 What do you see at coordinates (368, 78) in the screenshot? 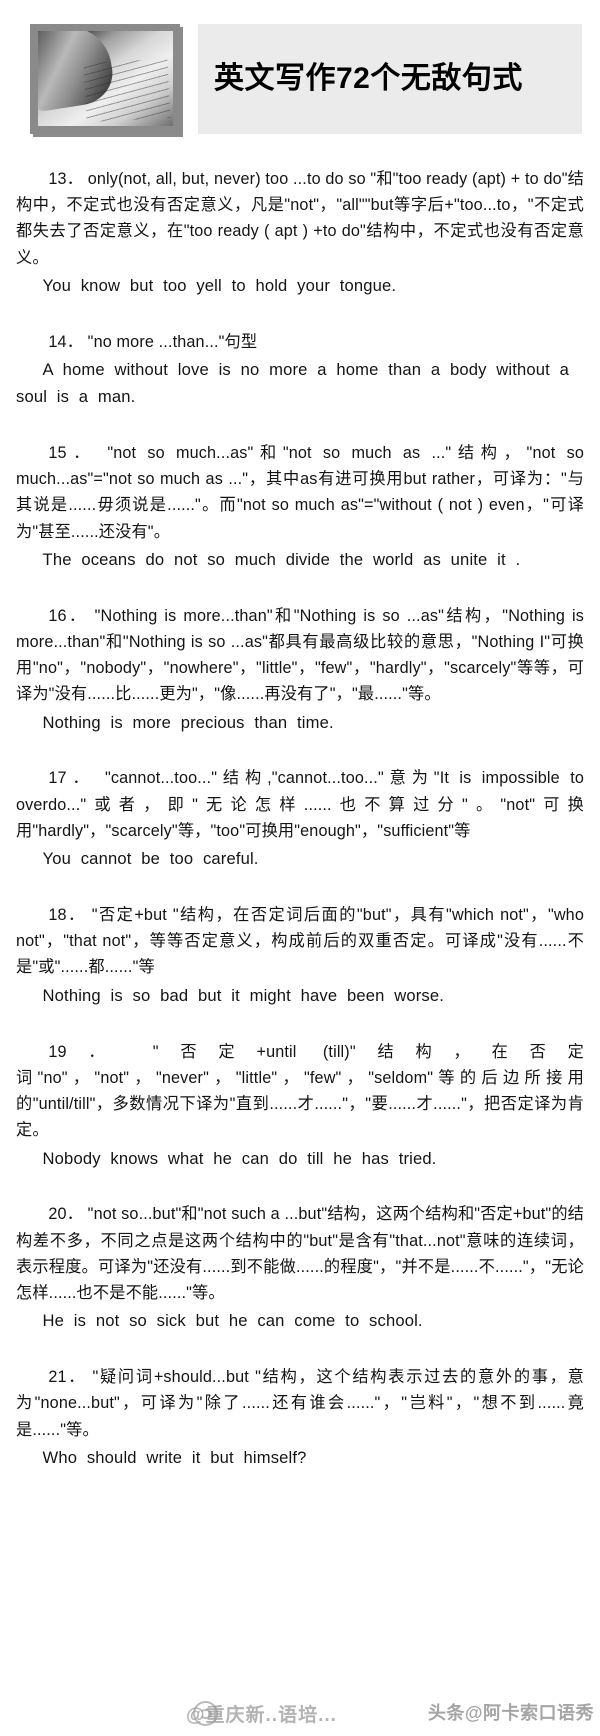
I see `page-title: 英文写作72个无敌句式` at bounding box center [368, 78].